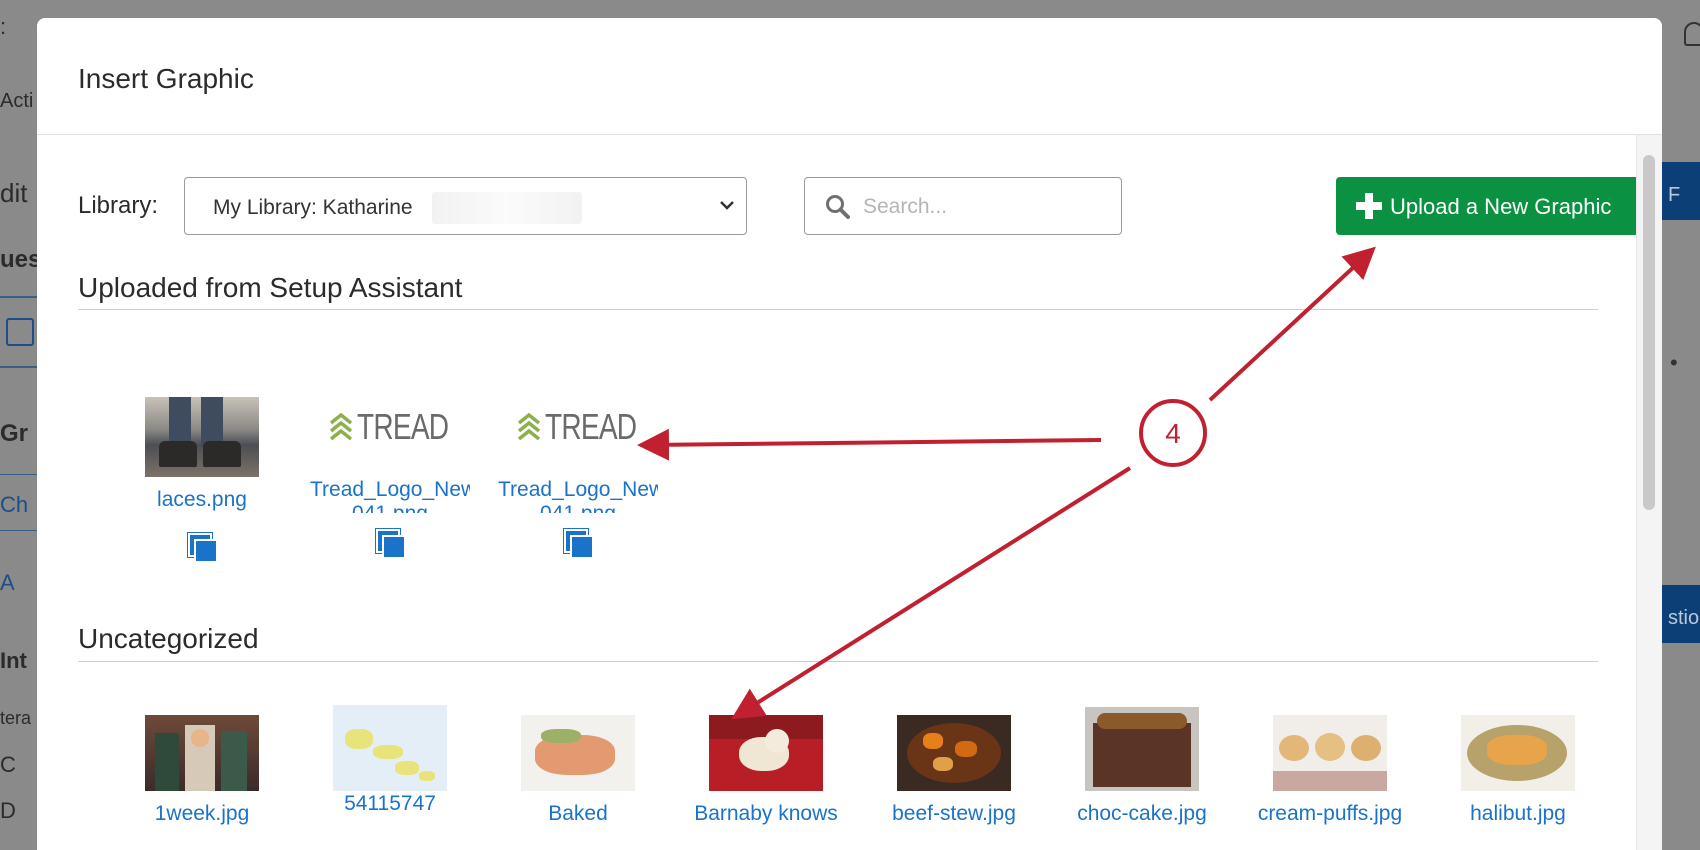  Describe the element at coordinates (8, 764) in the screenshot. I see `bg-fragment: C` at that location.